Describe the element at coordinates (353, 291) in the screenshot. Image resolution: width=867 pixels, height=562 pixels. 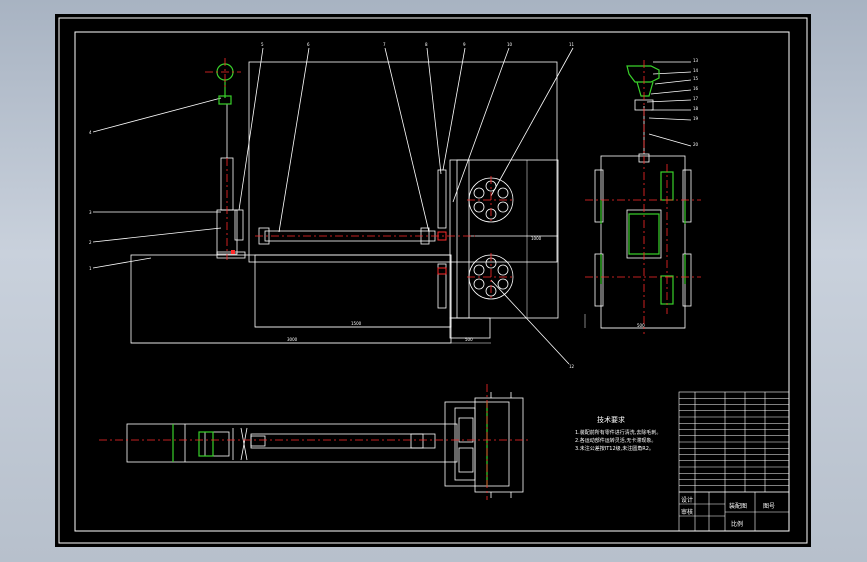
I see `base-inner` at that location.